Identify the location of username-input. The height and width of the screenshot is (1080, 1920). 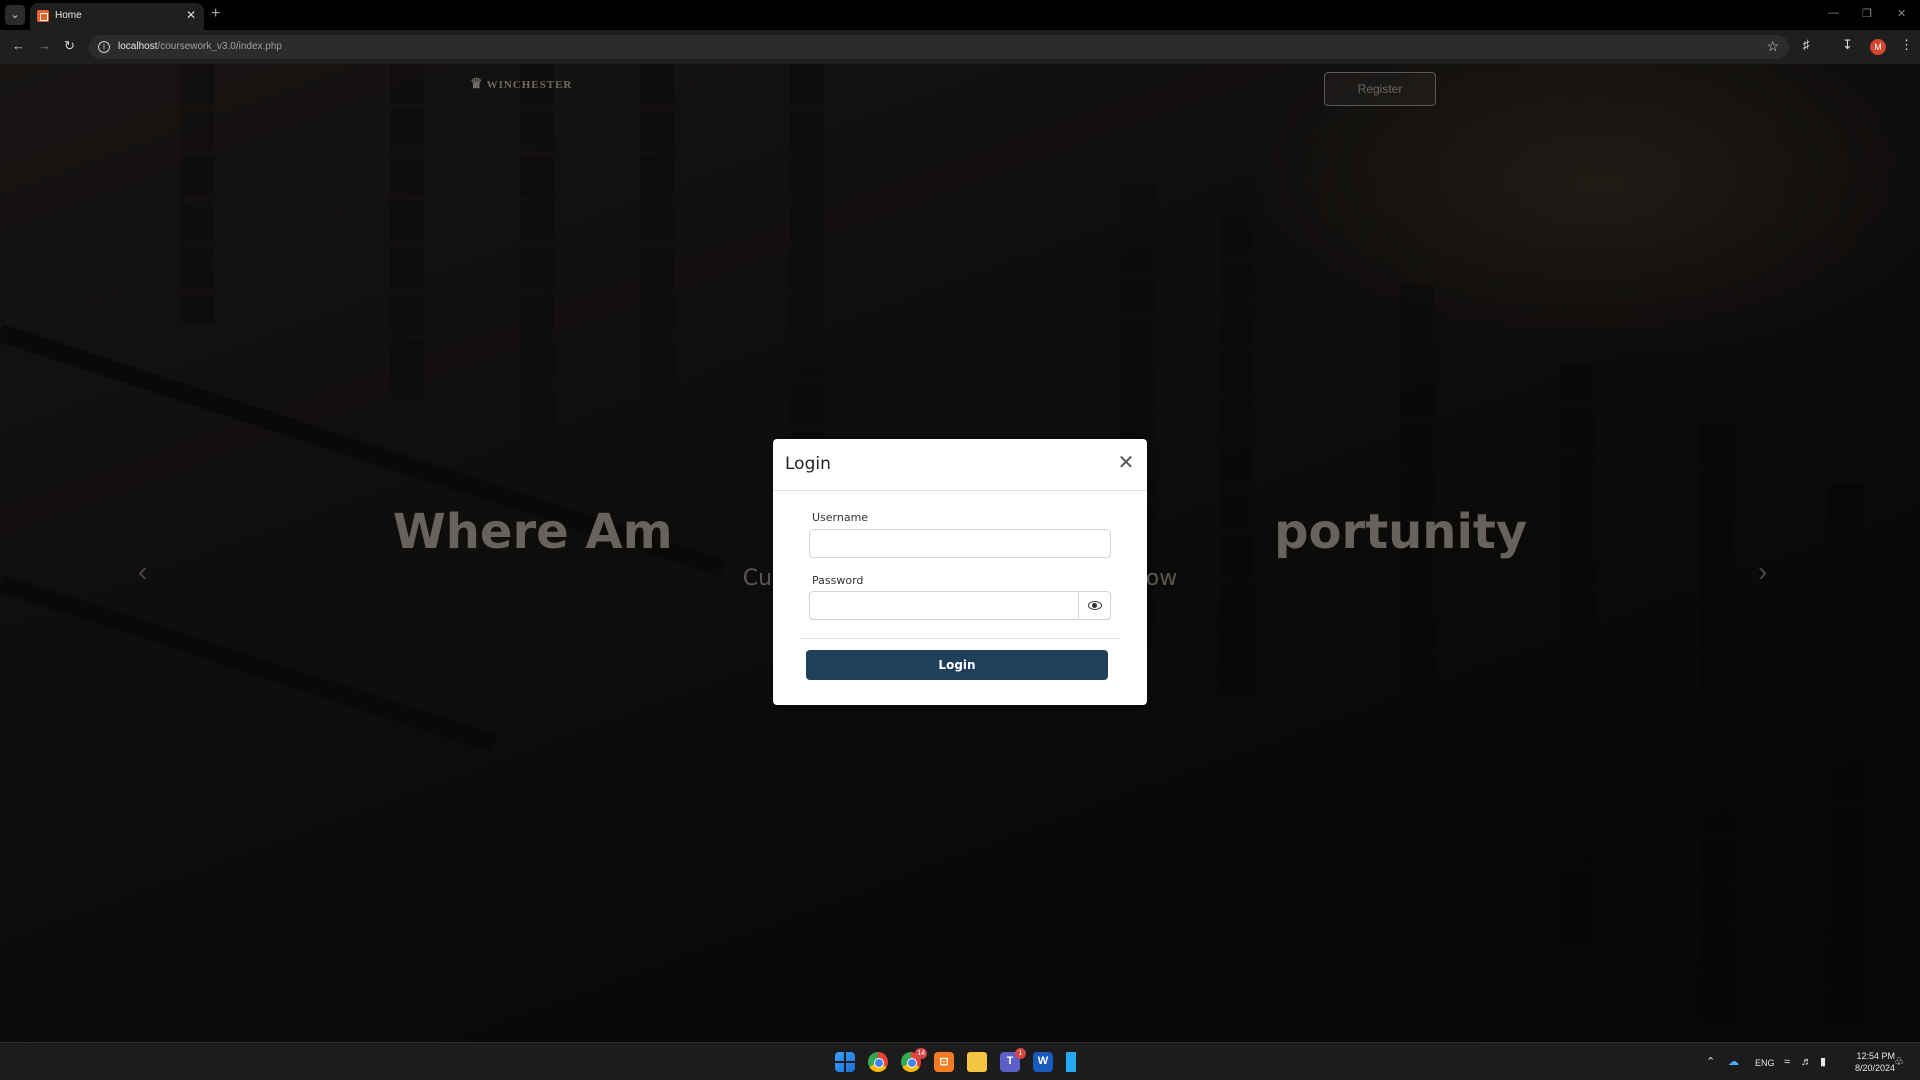
(960, 543).